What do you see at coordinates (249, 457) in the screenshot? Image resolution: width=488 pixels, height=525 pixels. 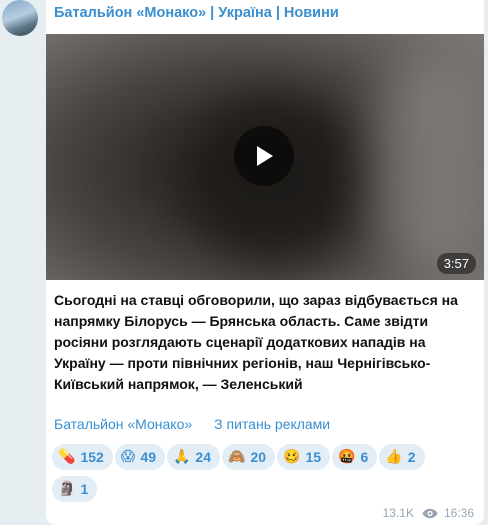 I see `reaction-see-no-evil-monkey: 🙈 20` at bounding box center [249, 457].